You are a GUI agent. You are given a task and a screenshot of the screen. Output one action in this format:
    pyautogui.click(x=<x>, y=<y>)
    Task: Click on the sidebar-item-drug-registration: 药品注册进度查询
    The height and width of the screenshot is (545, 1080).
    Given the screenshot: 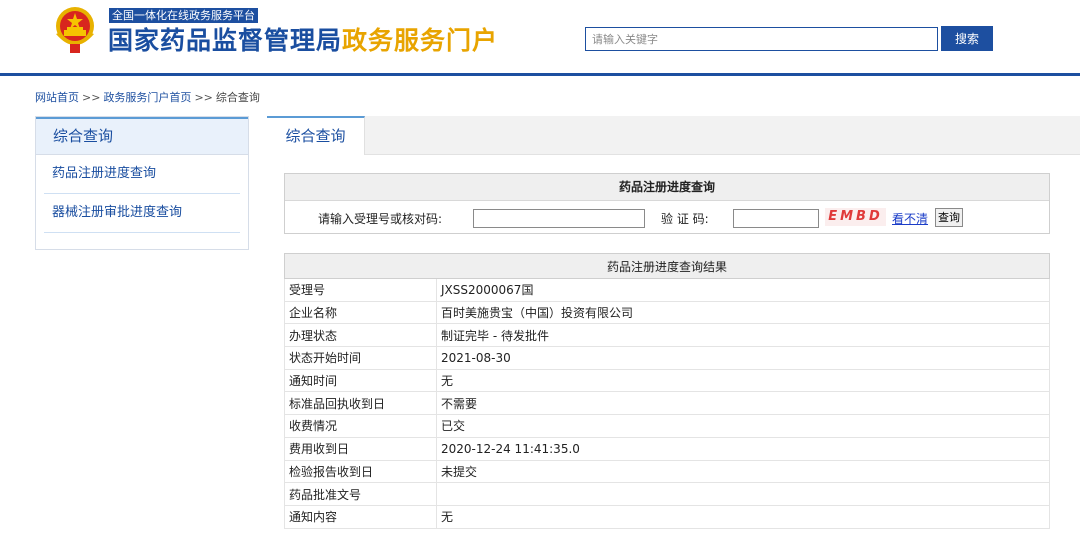 What is the action you would take?
    pyautogui.click(x=142, y=174)
    